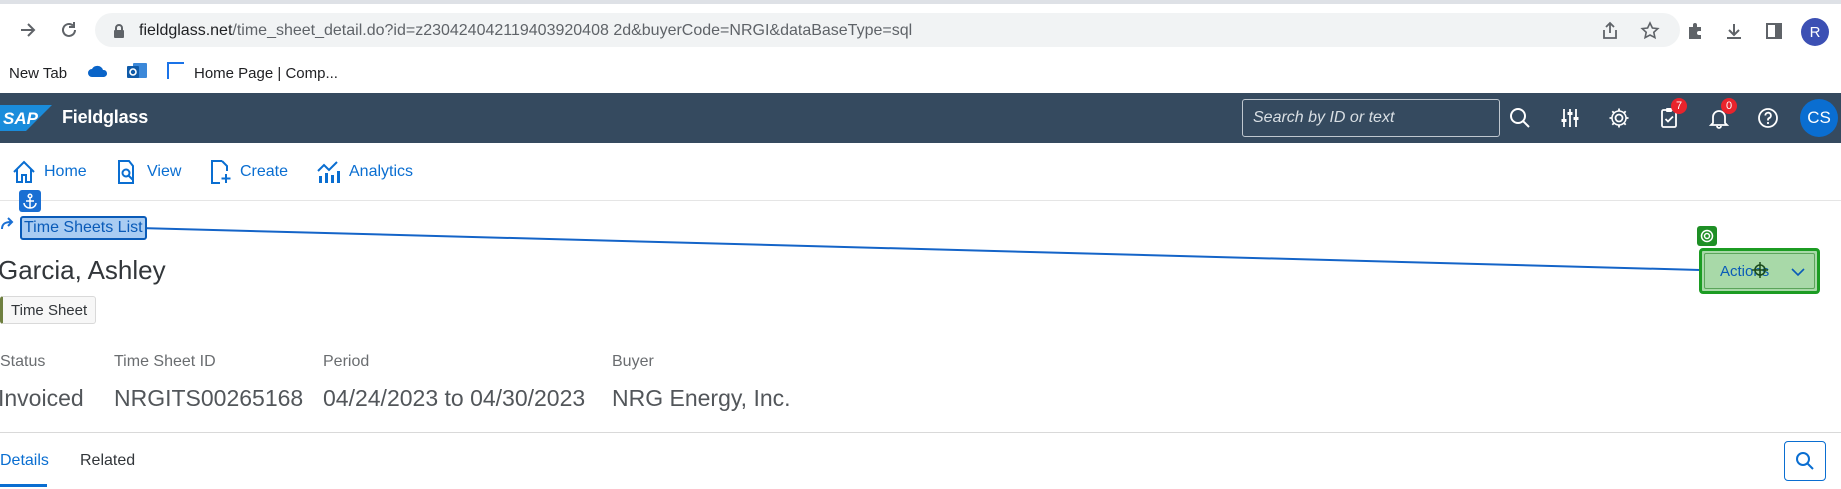  I want to click on anchor-icon, so click(30, 201).